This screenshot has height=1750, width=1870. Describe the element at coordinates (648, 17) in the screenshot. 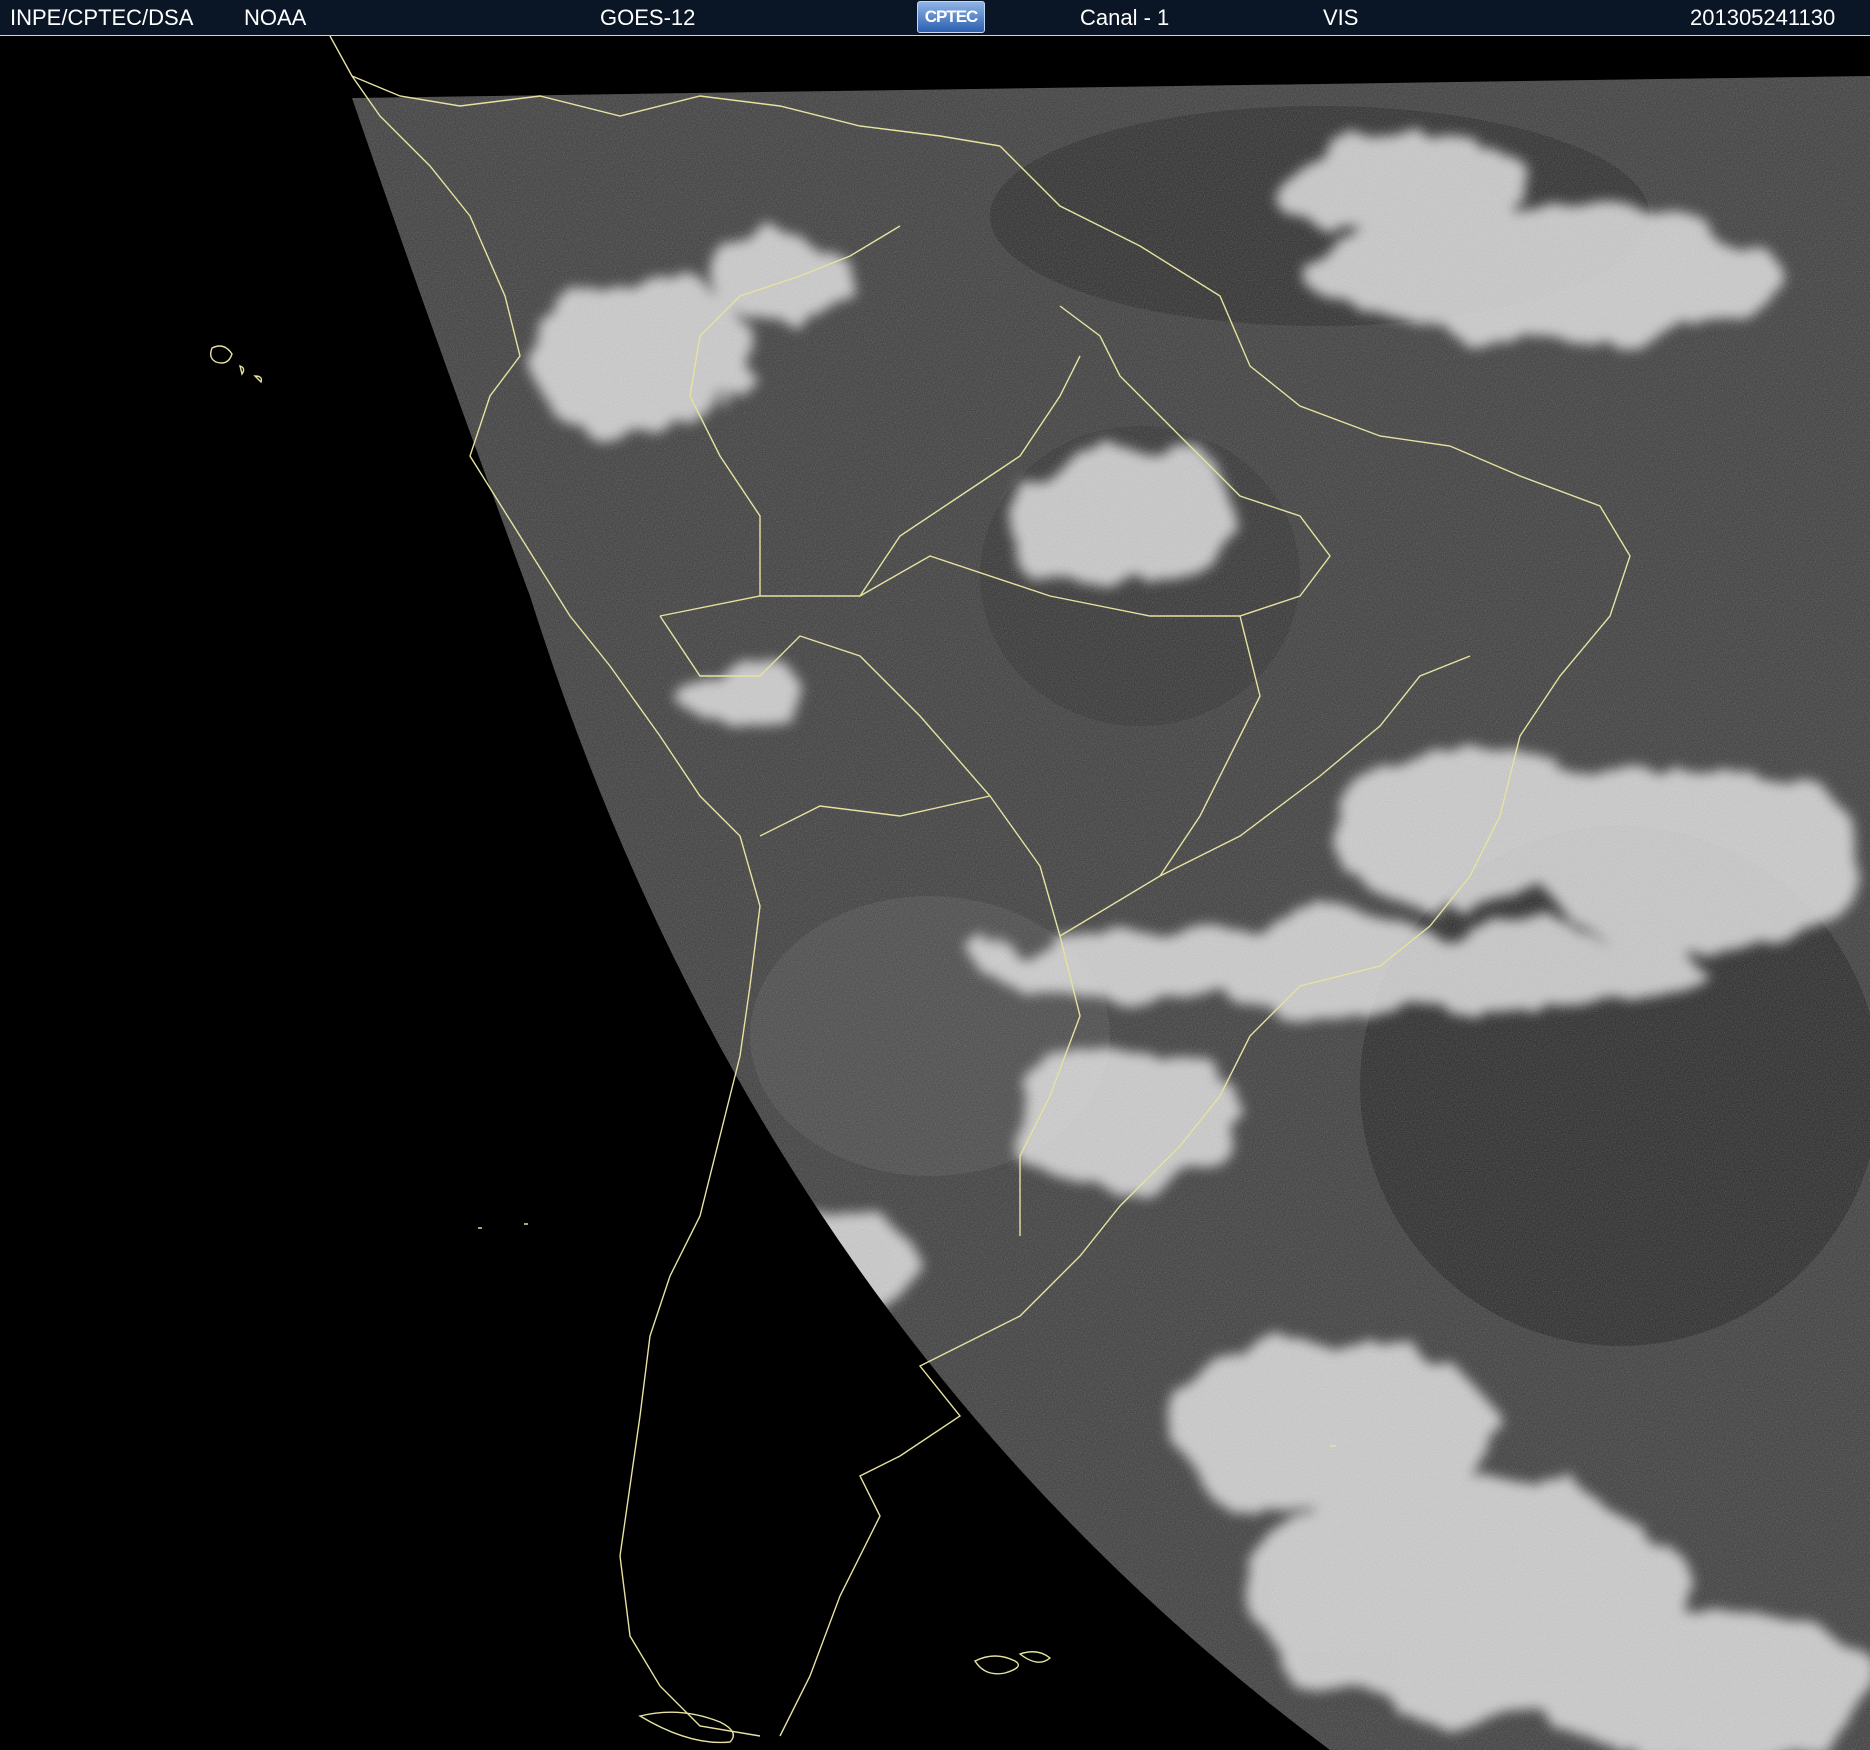

I see `satellite-label: GOES-12` at that location.